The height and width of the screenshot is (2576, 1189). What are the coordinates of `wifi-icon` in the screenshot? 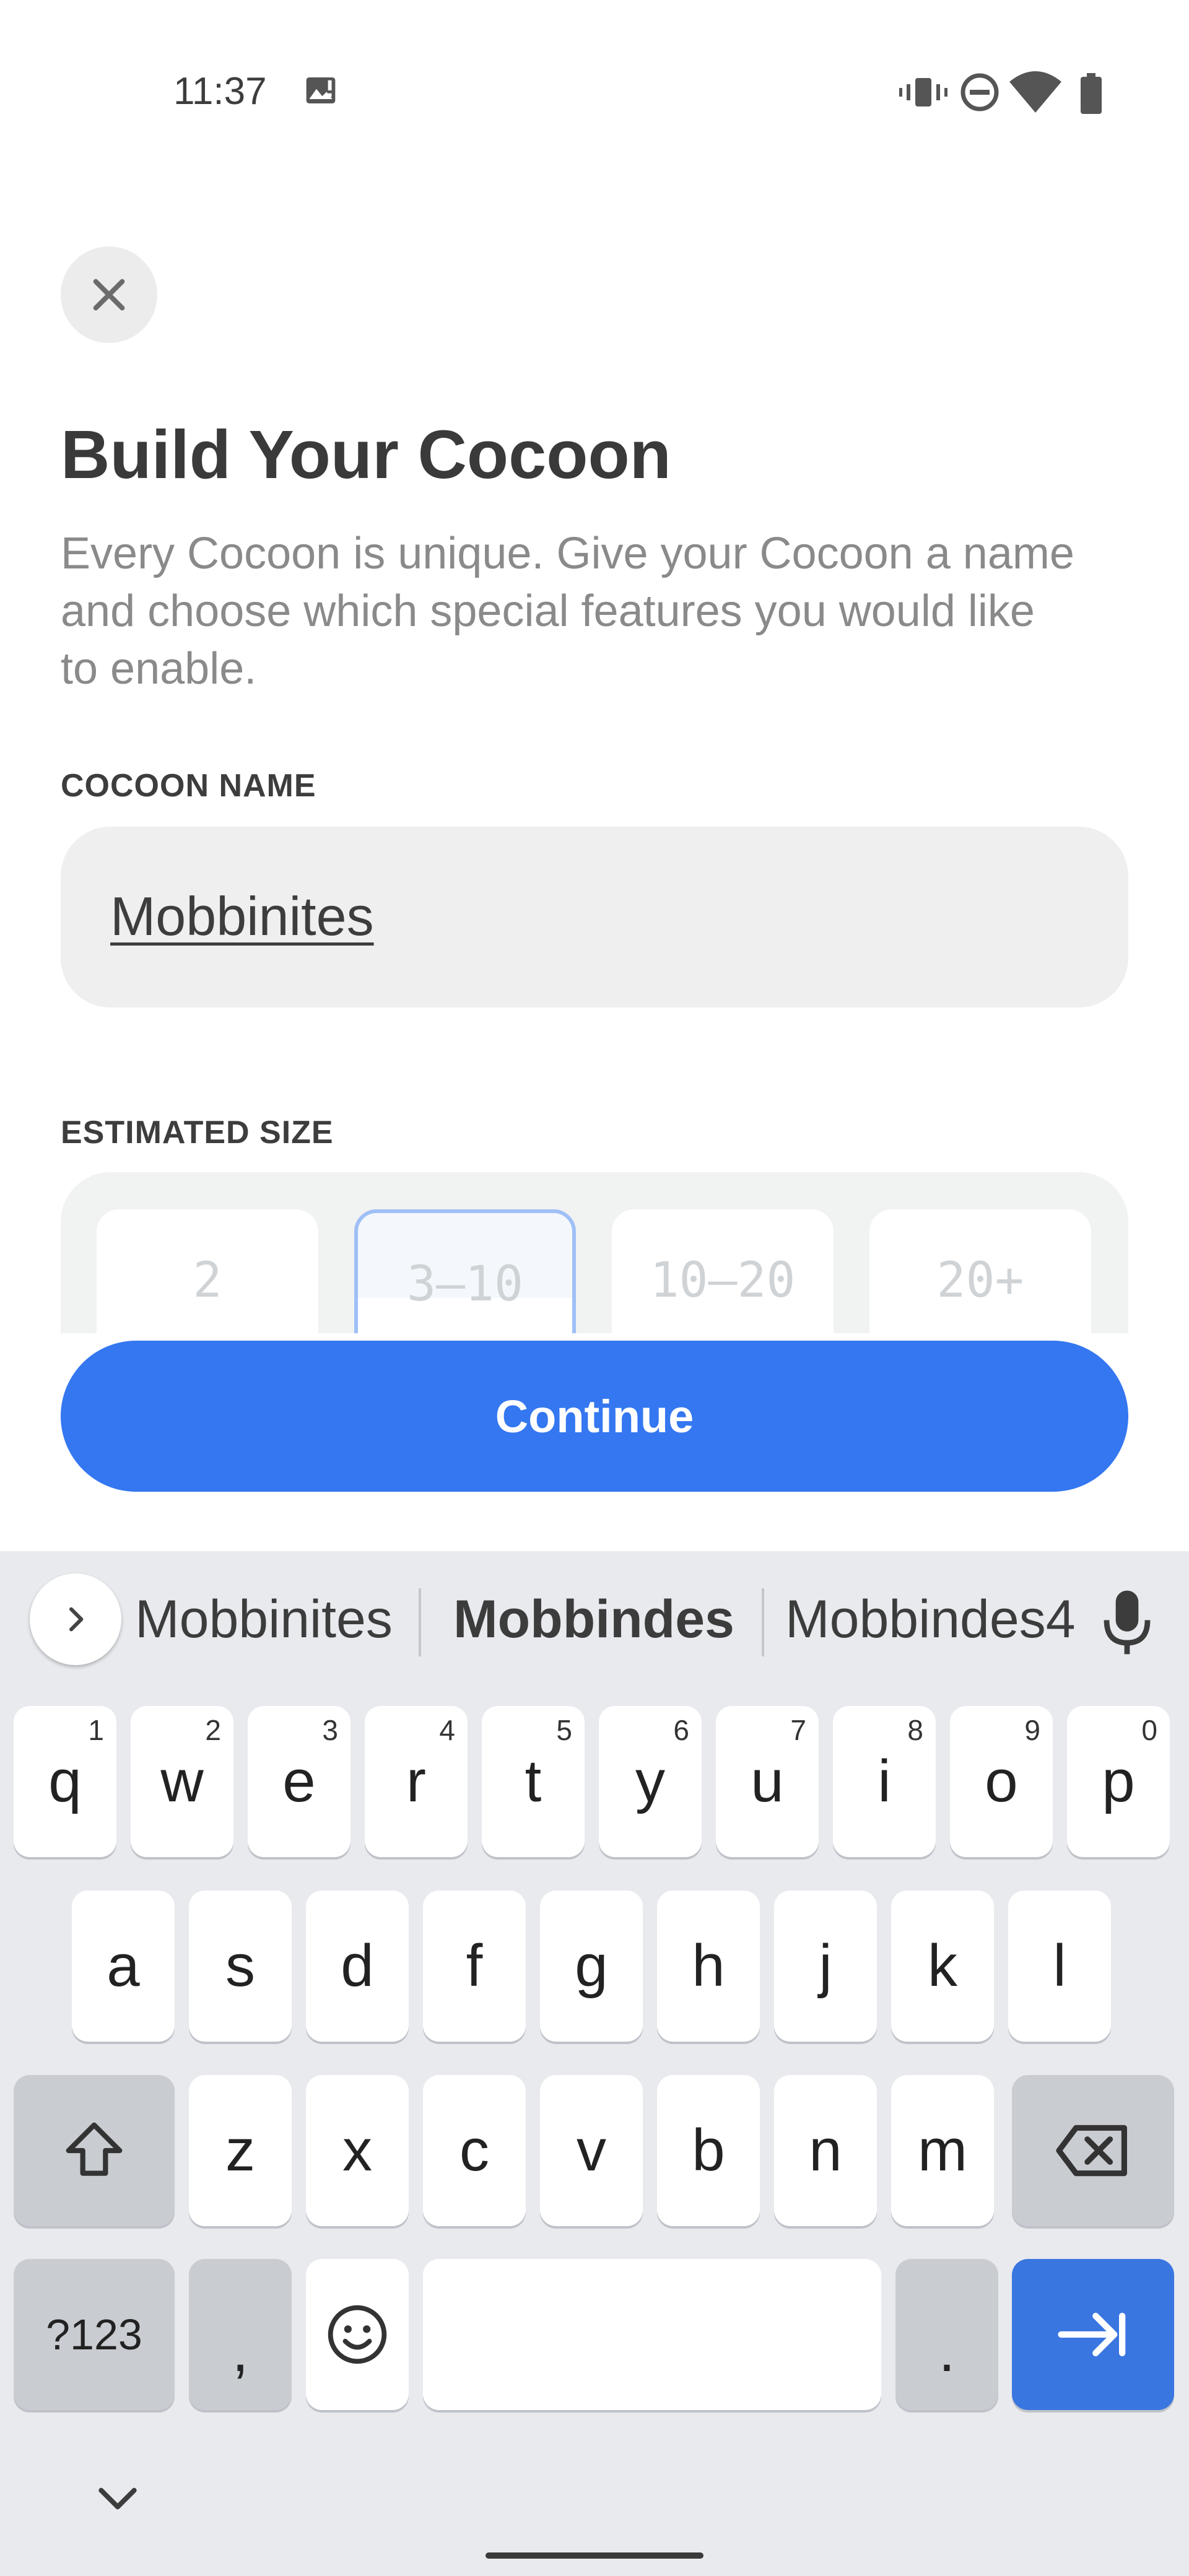 It's located at (1035, 92).